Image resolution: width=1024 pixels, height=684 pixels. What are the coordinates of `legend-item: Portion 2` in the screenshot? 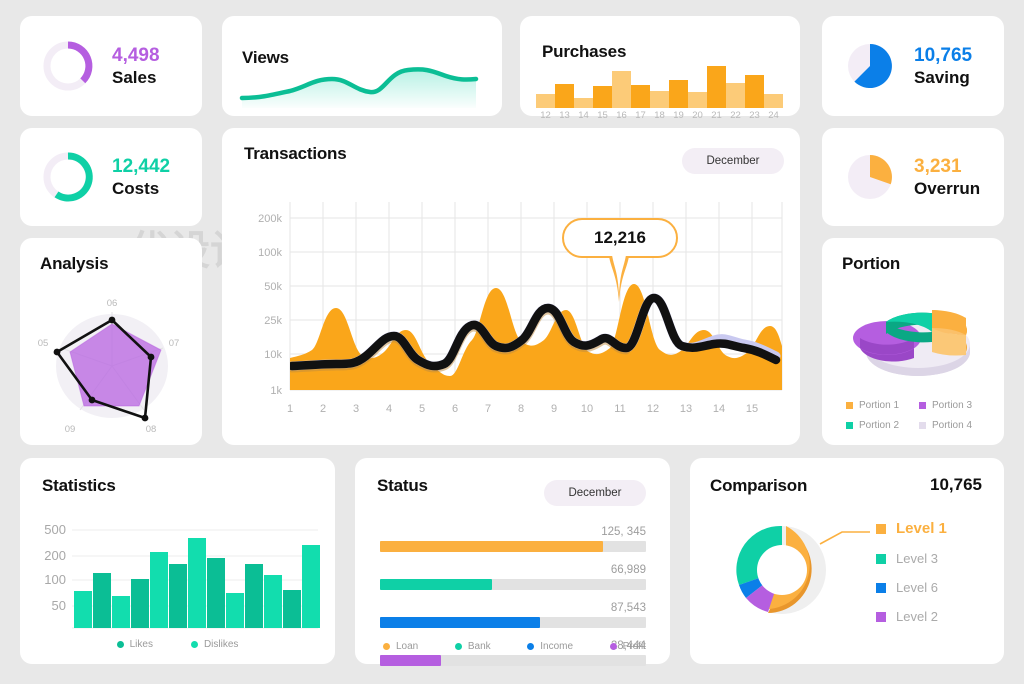 It's located at (880, 425).